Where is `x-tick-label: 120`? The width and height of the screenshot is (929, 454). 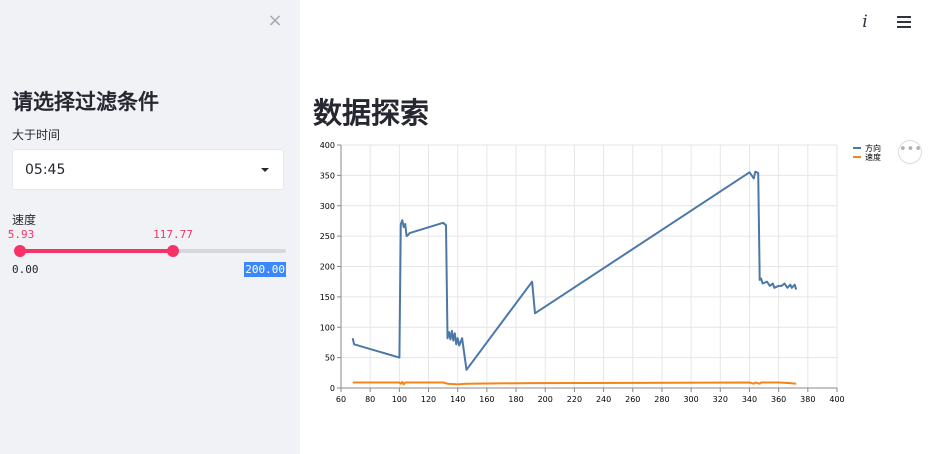 x-tick-label: 120 is located at coordinates (428, 399).